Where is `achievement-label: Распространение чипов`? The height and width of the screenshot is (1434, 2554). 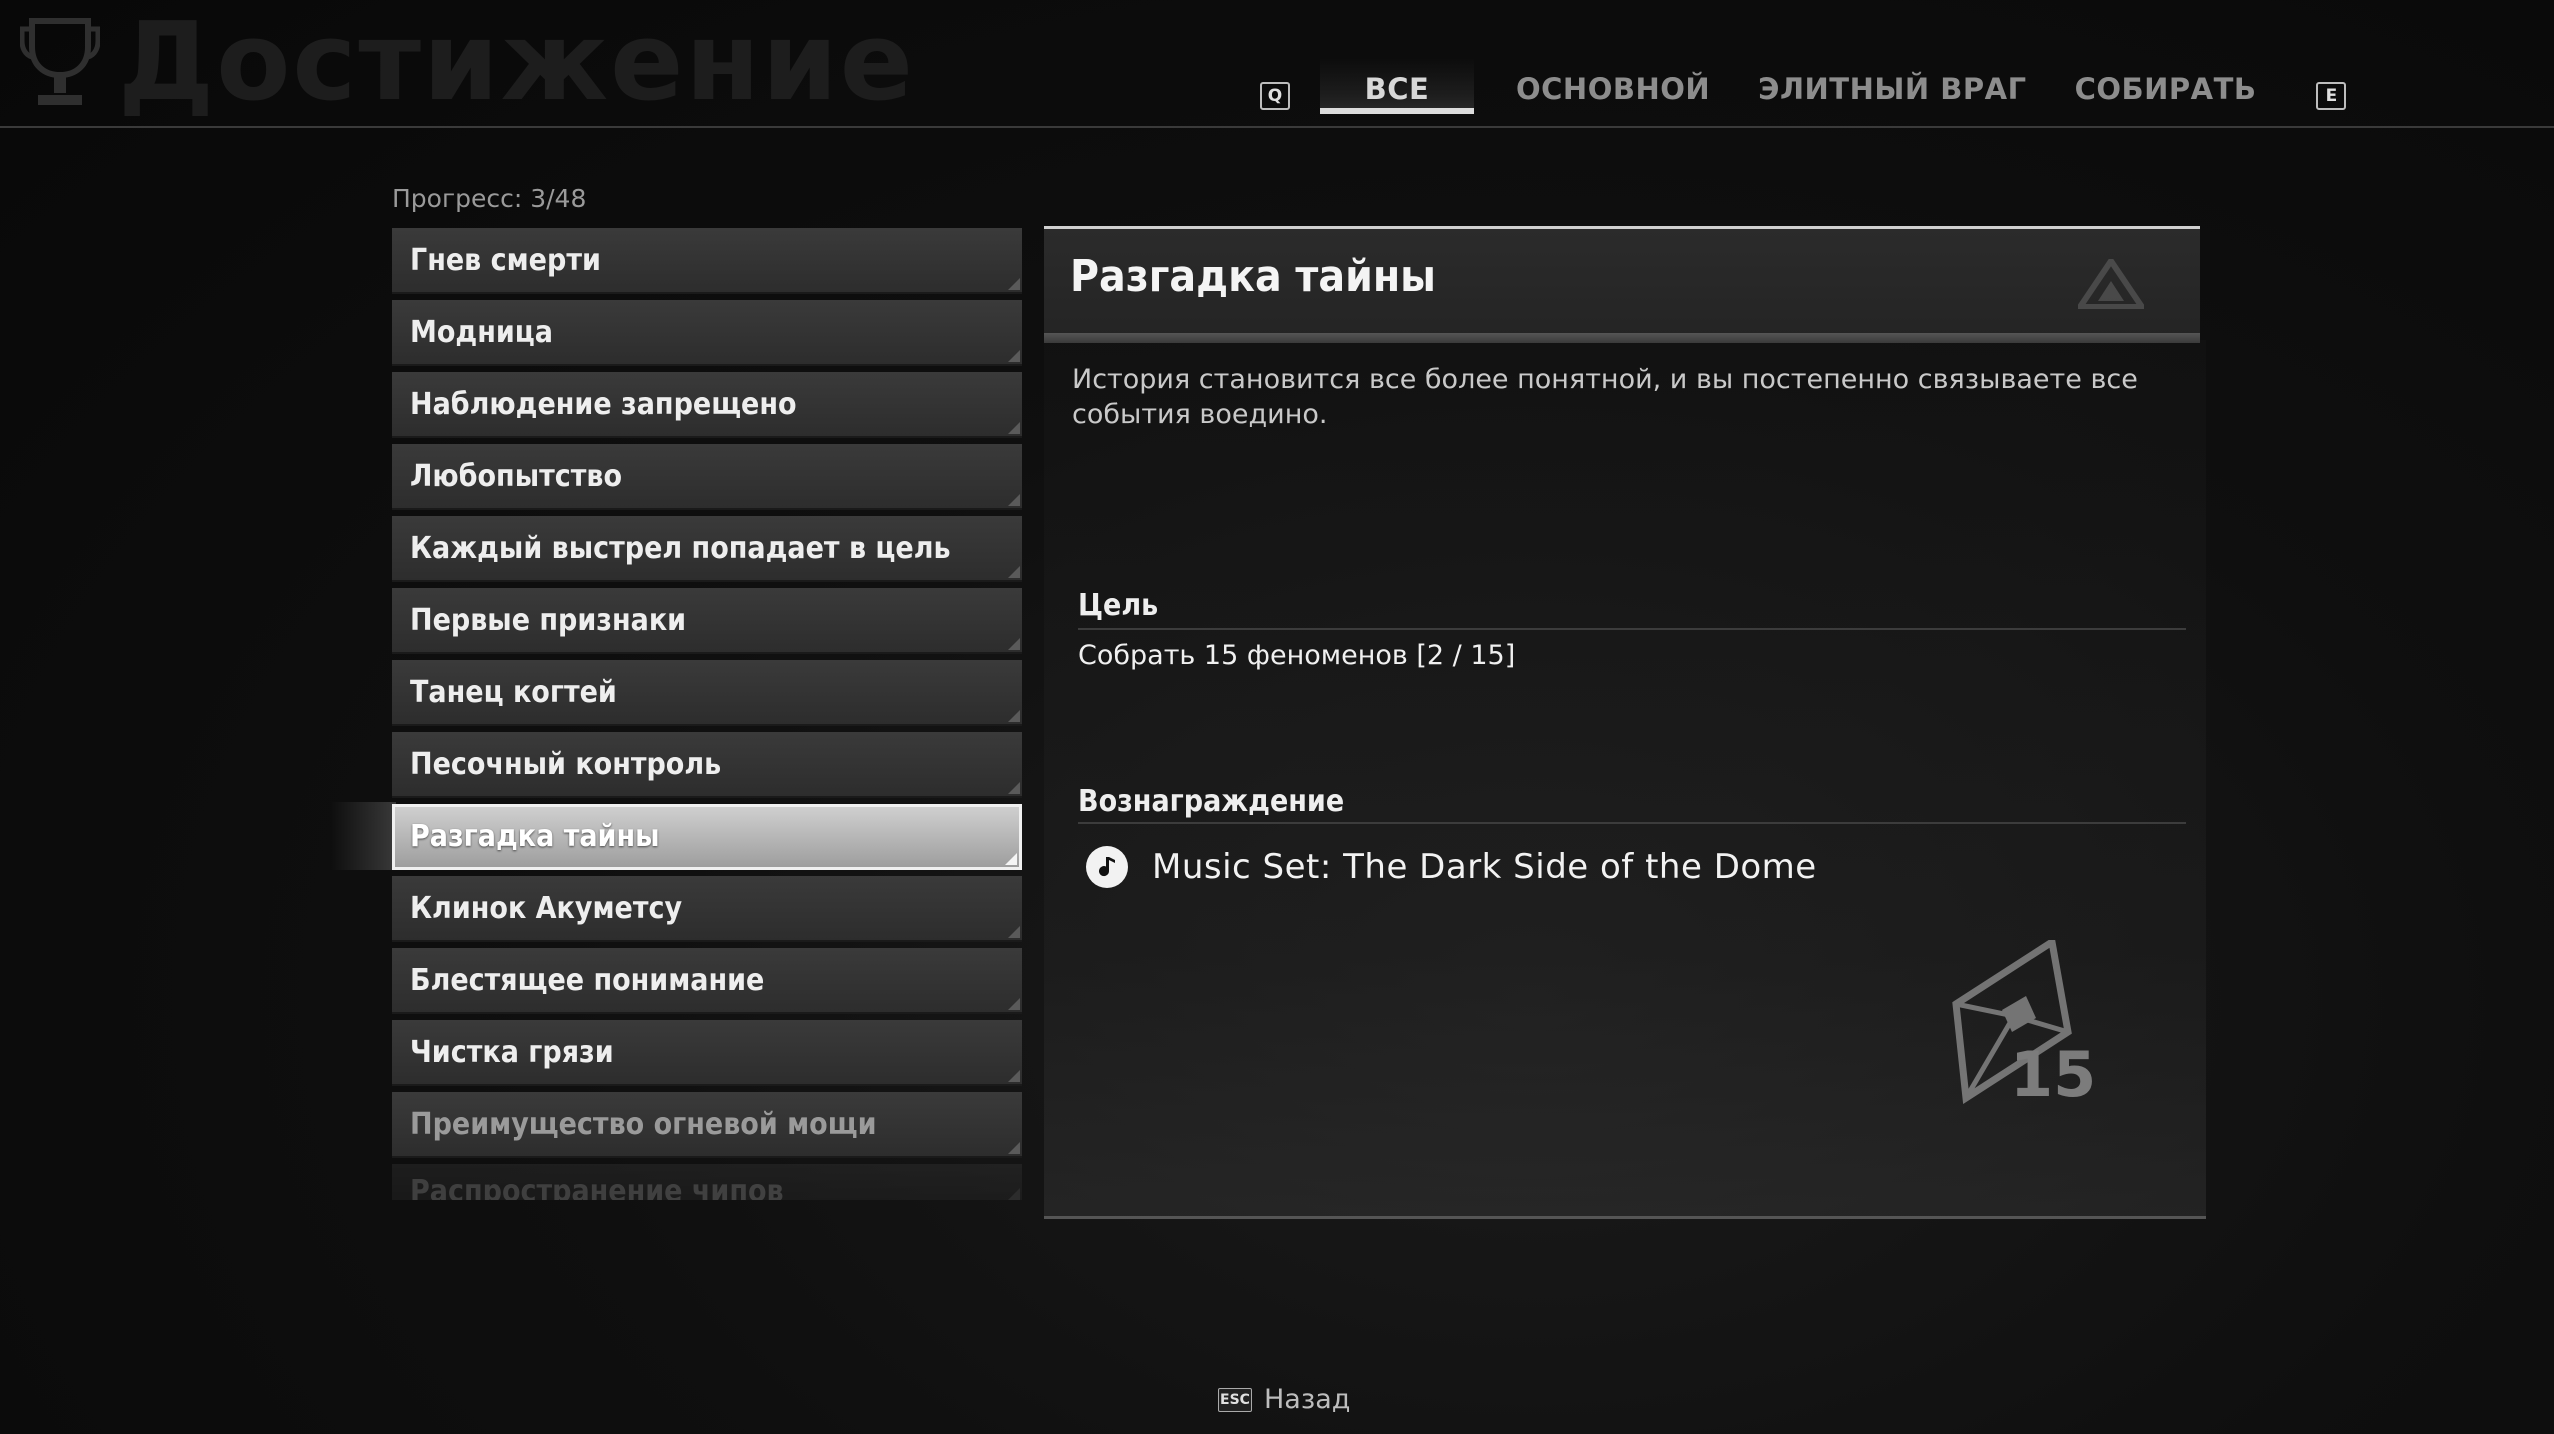
achievement-label: Распространение чипов is located at coordinates (597, 1187).